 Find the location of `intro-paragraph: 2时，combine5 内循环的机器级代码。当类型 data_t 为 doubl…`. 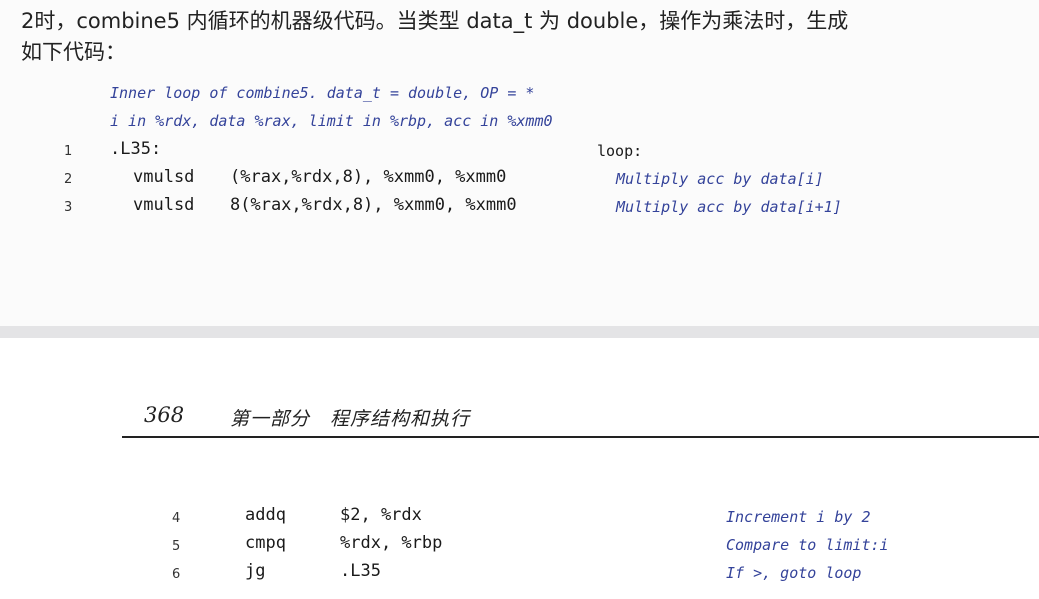

intro-paragraph: 2时，combine5 内循环的机器级代码。当类型 data_t 为 doubl… is located at coordinates (521, 37).